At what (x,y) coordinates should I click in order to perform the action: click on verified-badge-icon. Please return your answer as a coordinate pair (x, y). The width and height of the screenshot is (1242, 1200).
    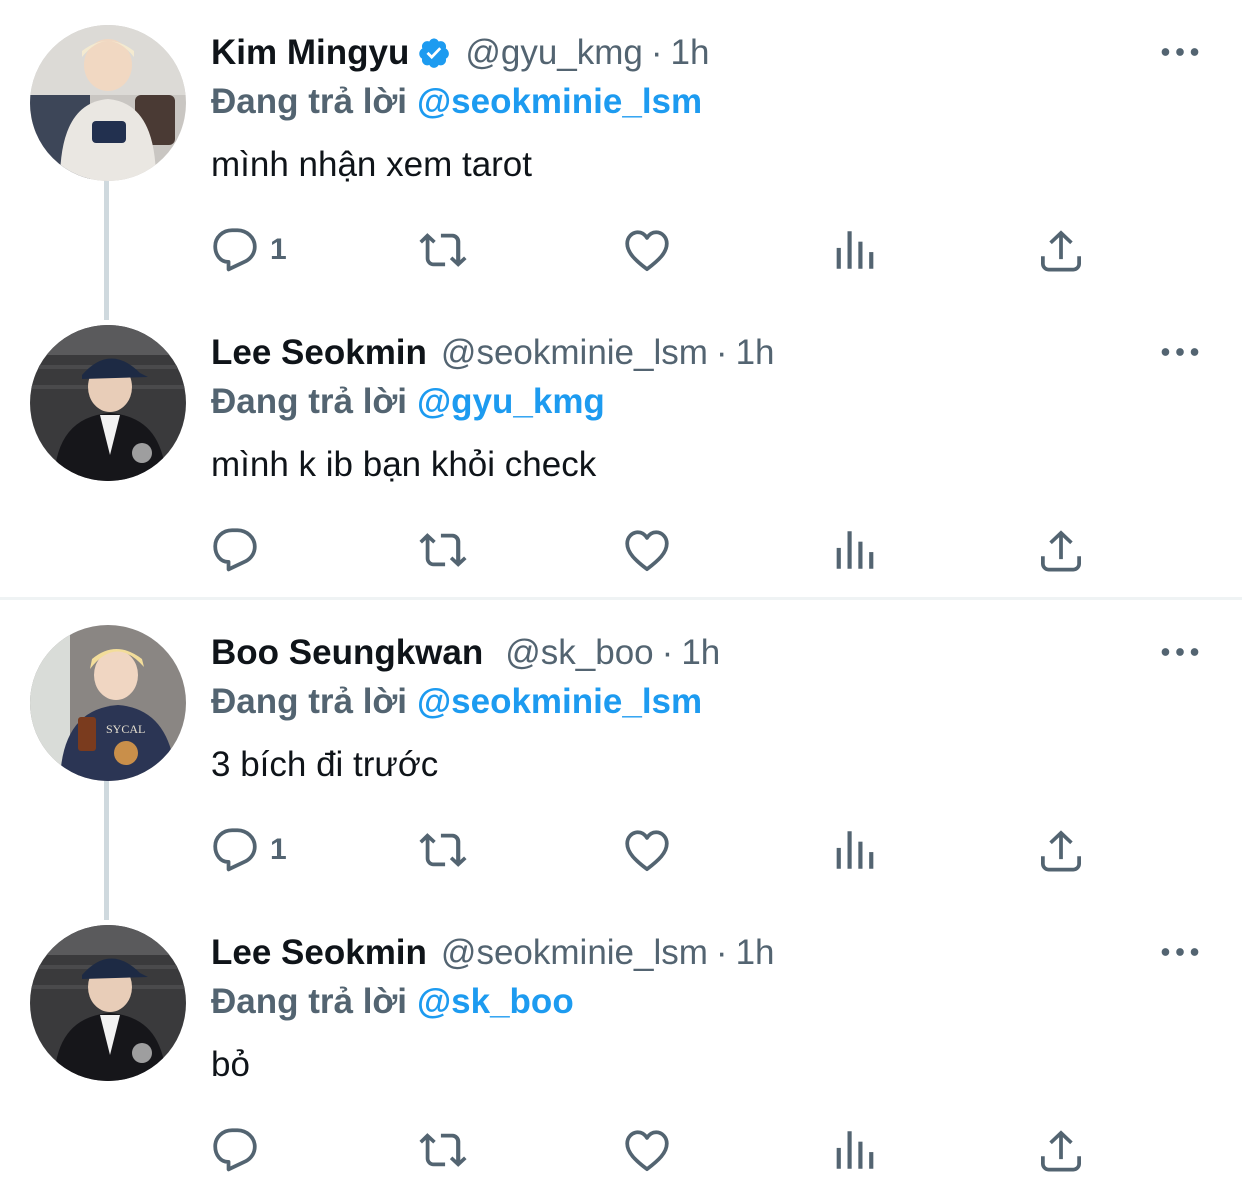
    Looking at the image, I should click on (434, 53).